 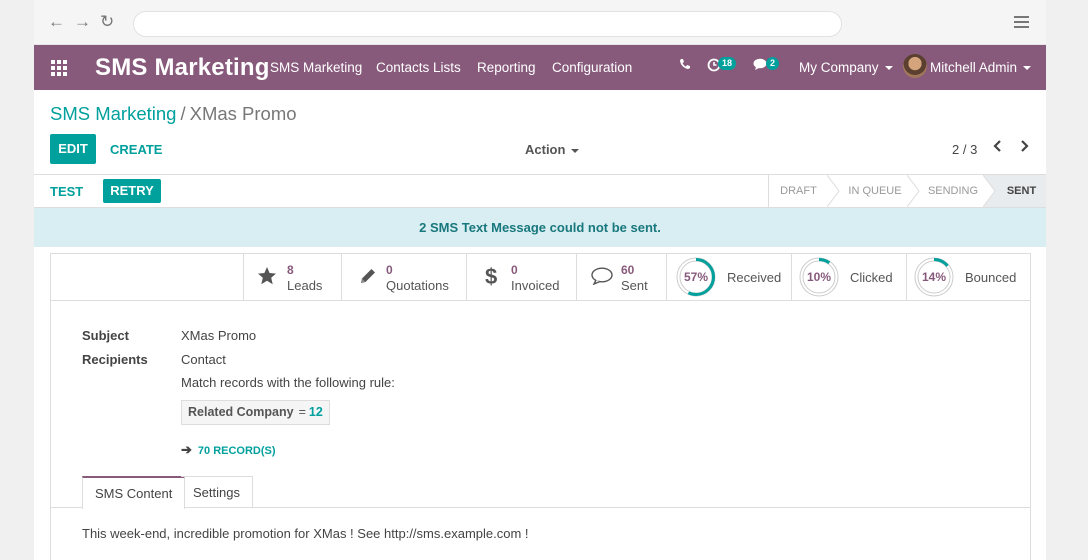 I want to click on records-count: 70 RECORD(S), so click(x=236, y=451).